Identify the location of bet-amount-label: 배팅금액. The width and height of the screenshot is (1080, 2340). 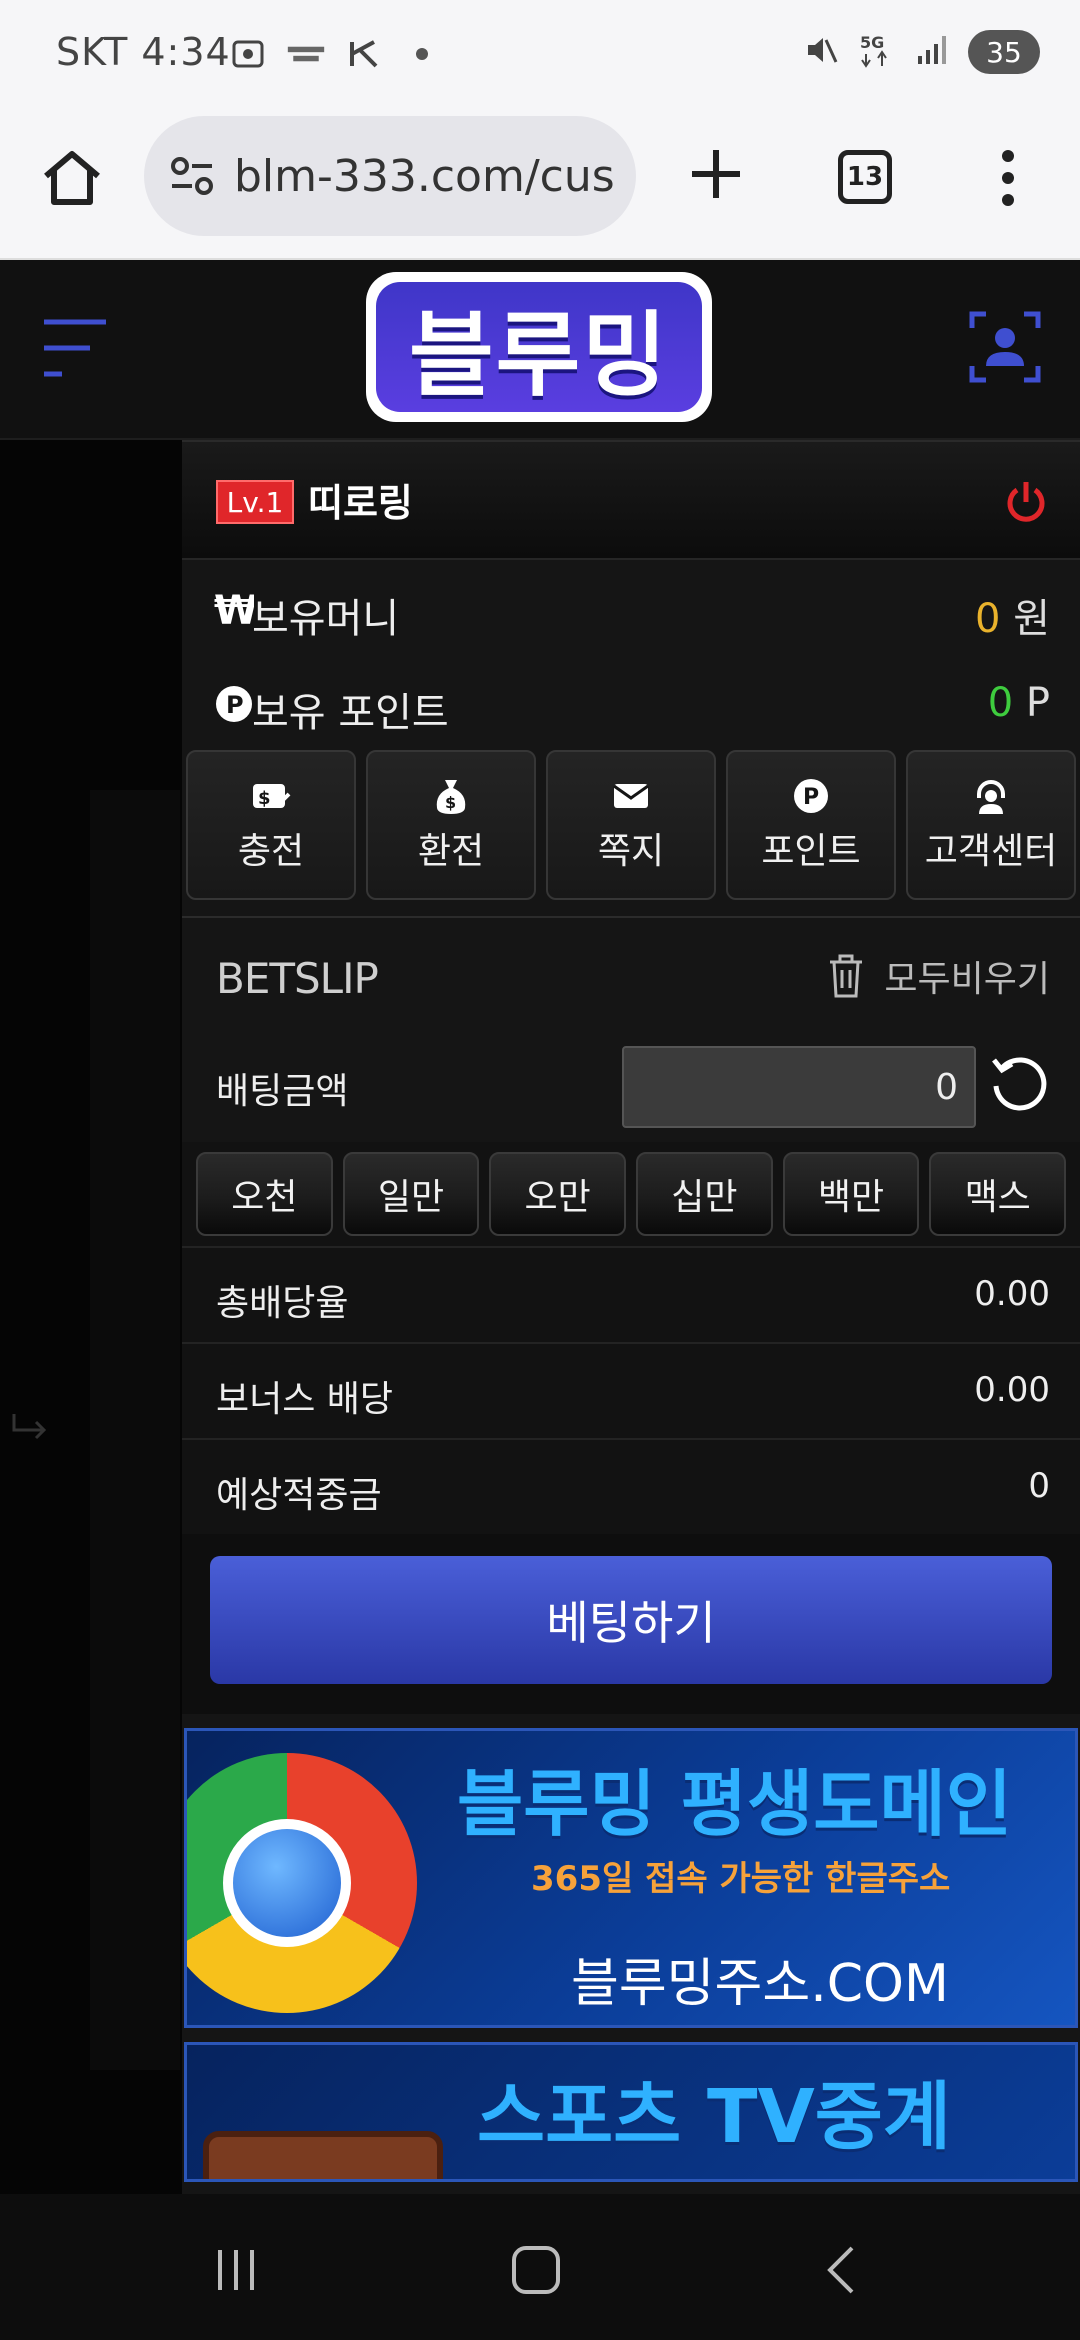
(282, 1091).